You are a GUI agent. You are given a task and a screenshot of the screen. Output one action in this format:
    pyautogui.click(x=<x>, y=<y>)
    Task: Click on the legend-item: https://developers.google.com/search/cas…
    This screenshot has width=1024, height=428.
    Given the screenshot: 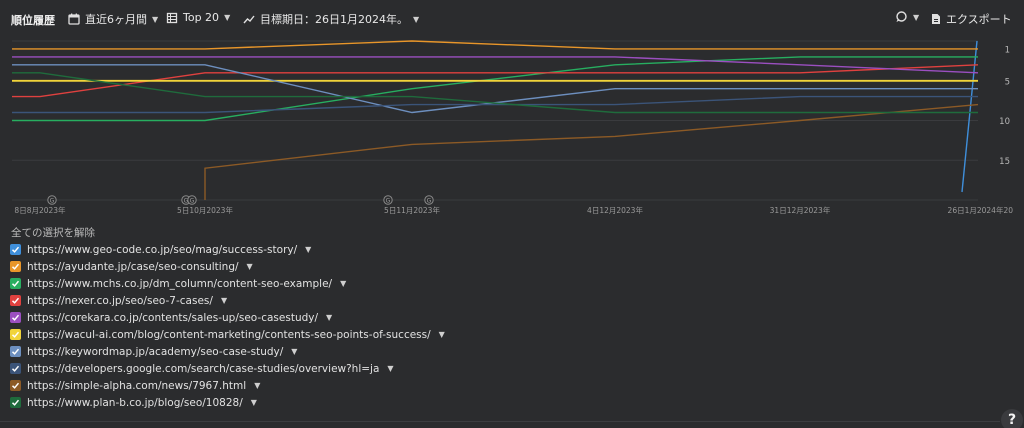 What is the action you would take?
    pyautogui.click(x=227, y=368)
    